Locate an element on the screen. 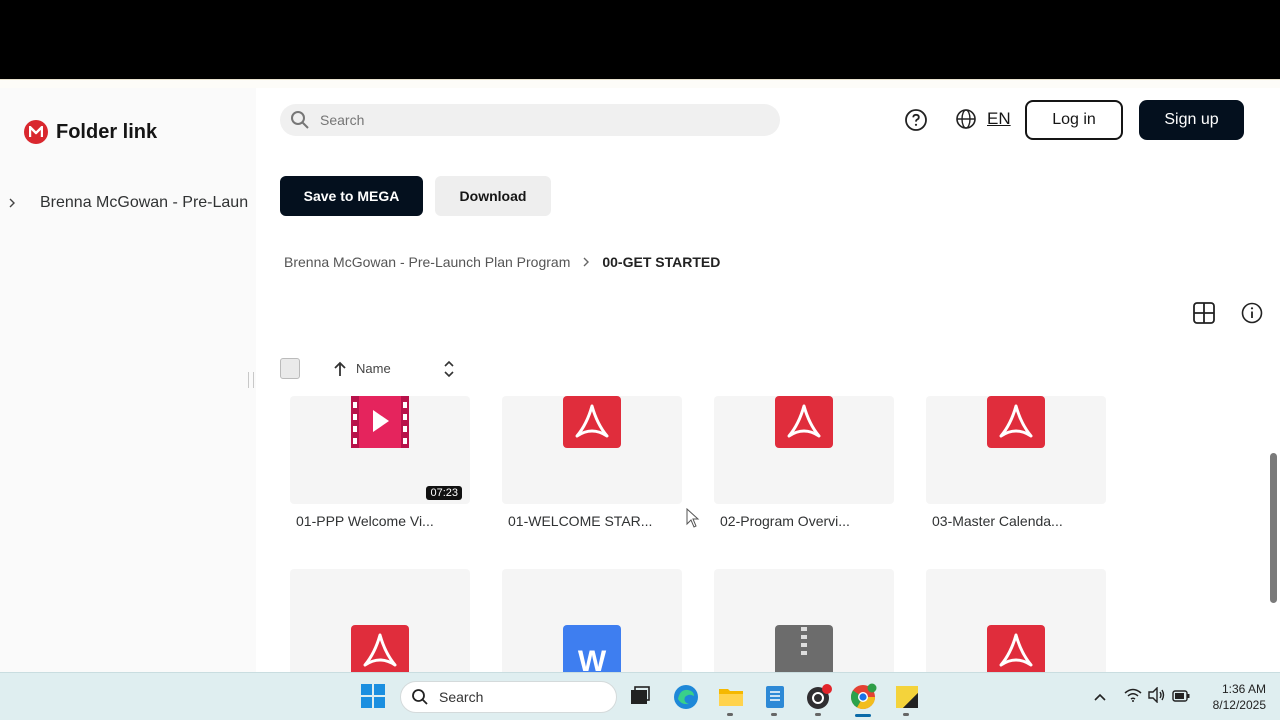 The width and height of the screenshot is (1280, 720). sticky-notes-icon is located at coordinates (907, 699).